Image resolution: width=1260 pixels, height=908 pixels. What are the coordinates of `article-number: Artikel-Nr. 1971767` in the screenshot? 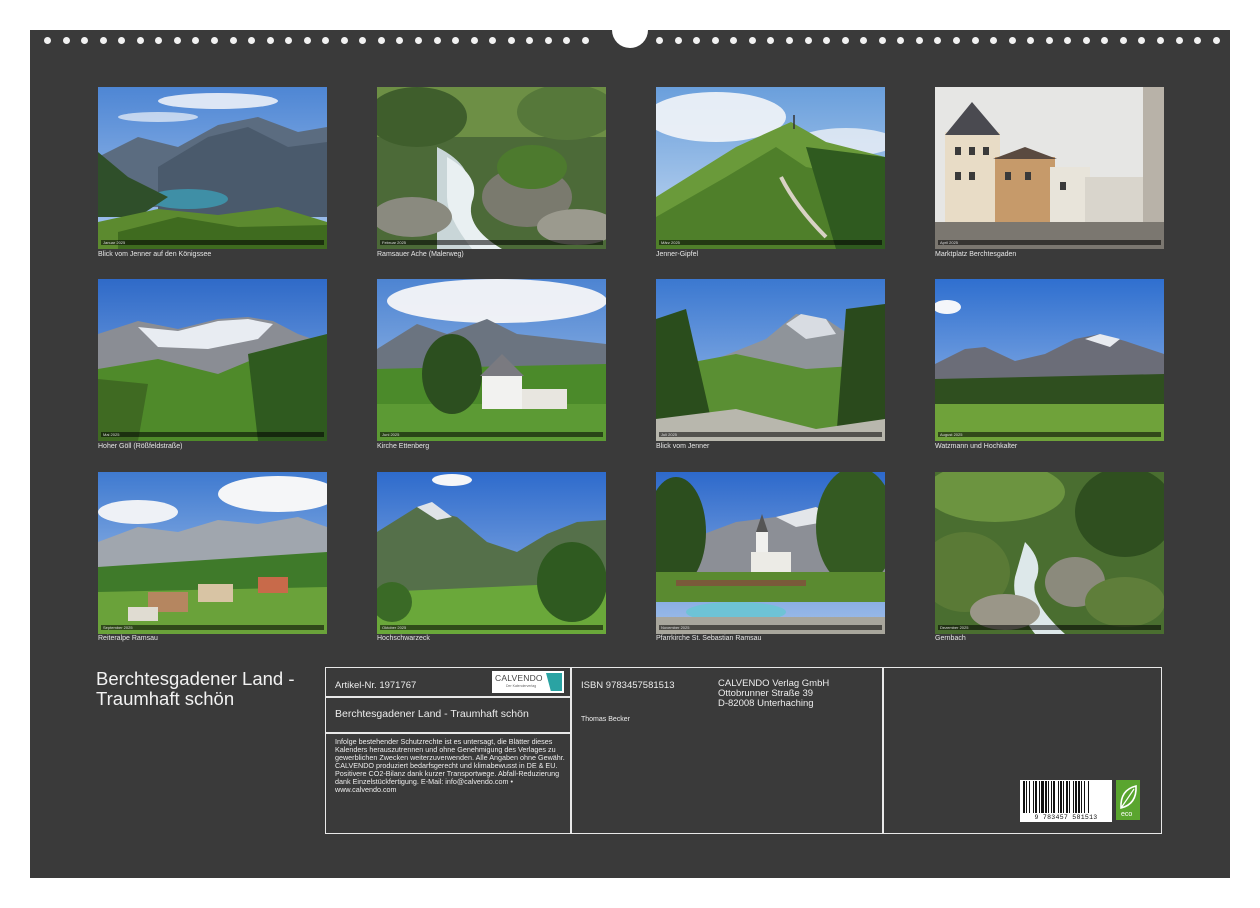 It's located at (376, 685).